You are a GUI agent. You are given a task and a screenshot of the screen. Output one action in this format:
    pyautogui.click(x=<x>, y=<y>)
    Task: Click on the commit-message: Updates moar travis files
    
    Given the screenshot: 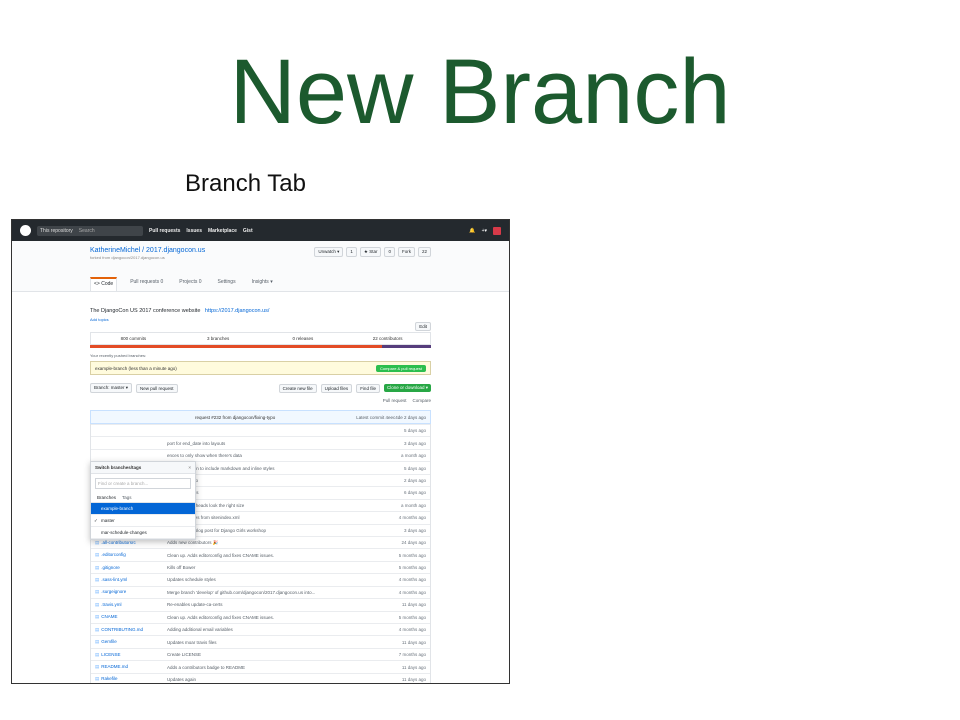 What is the action you would take?
    pyautogui.click(x=266, y=642)
    